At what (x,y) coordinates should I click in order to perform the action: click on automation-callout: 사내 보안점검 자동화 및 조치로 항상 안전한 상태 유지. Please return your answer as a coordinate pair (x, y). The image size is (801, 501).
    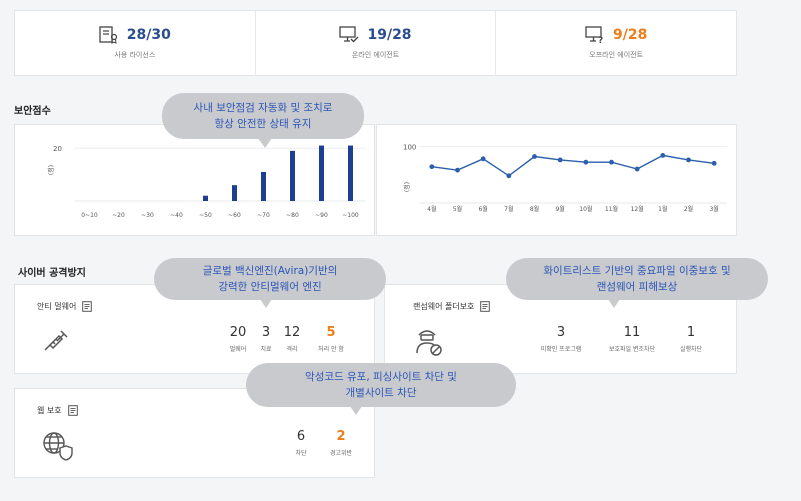
    Looking at the image, I should click on (263, 116).